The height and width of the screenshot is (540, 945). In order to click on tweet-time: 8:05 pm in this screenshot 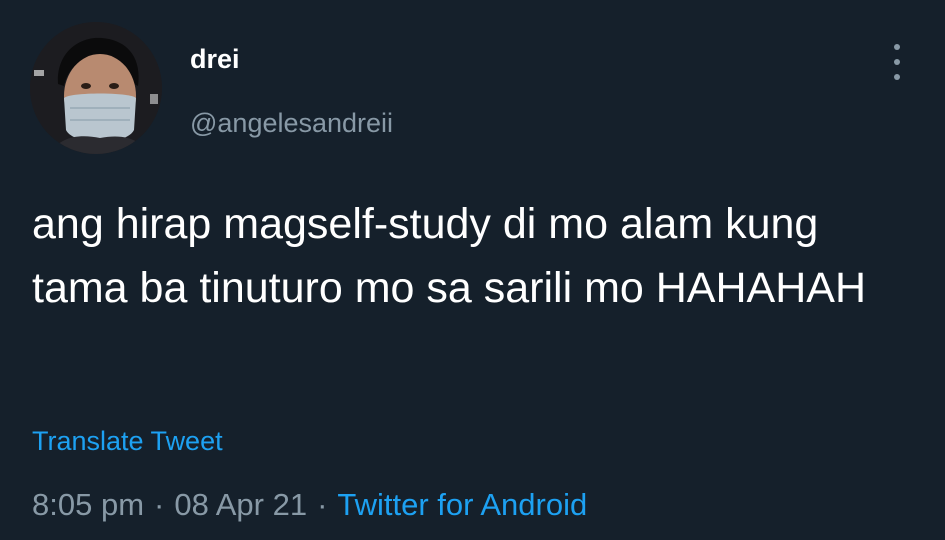, I will do `click(88, 504)`.